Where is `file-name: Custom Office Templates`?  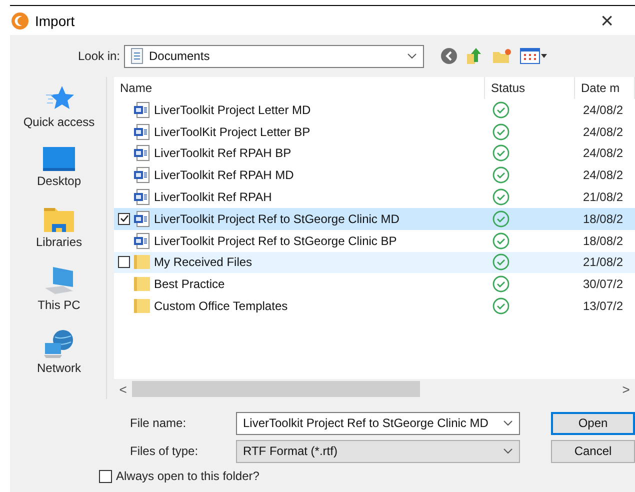 file-name: Custom Office Templates is located at coordinates (221, 306).